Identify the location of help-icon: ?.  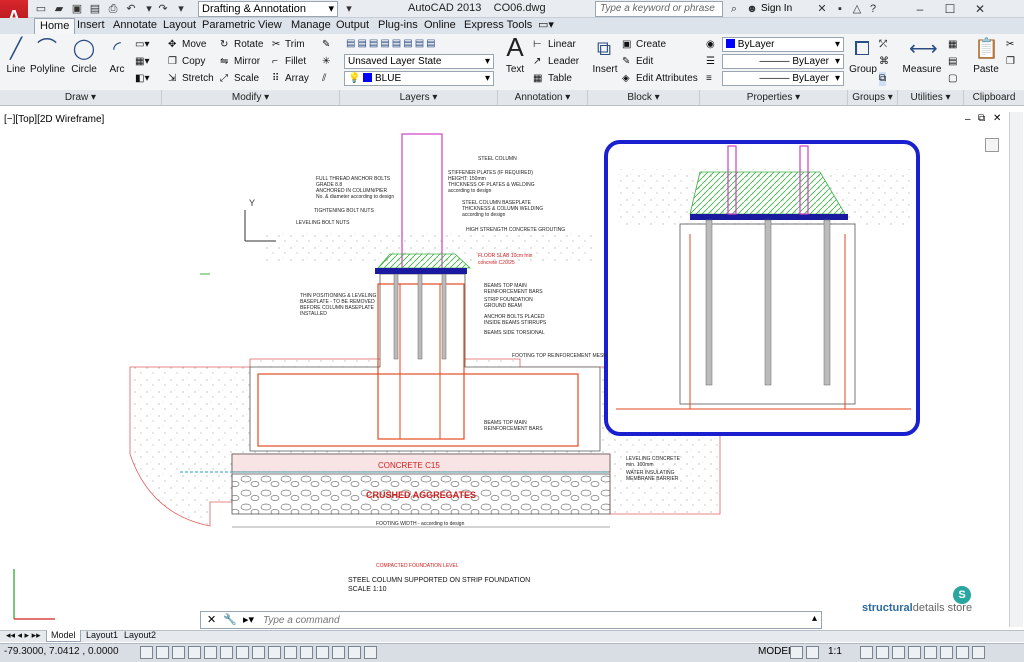
(873, 9).